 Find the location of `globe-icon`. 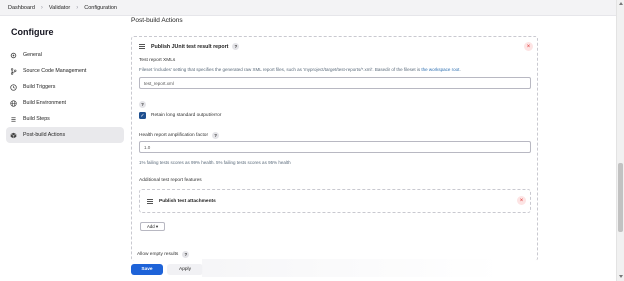

globe-icon is located at coordinates (13, 103).